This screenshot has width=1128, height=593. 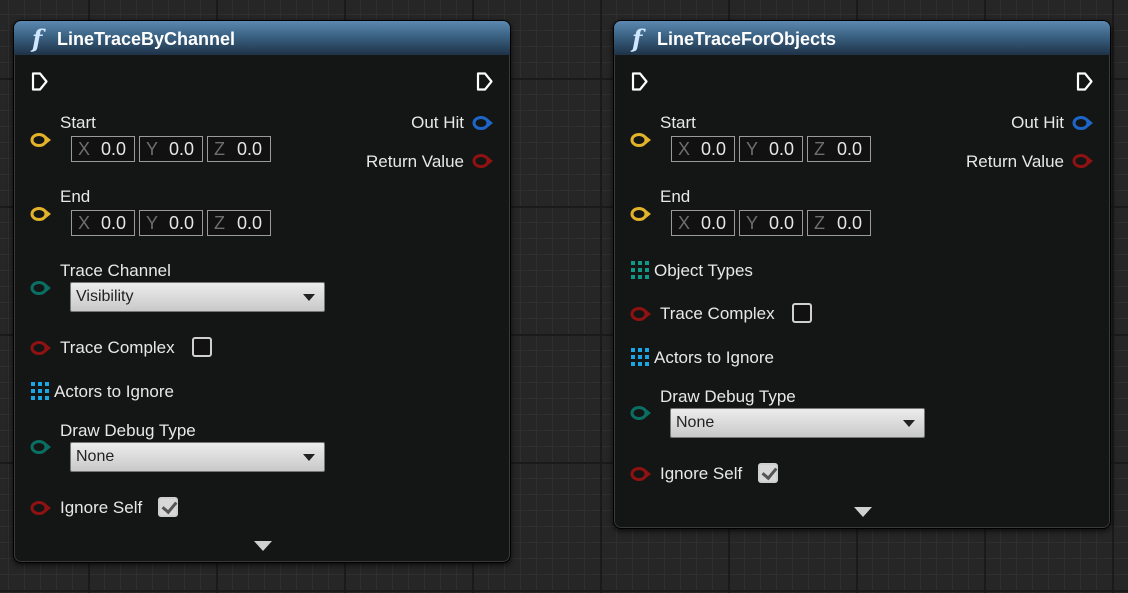 What do you see at coordinates (862, 38) in the screenshot?
I see `node-header: f LineTraceForObjects` at bounding box center [862, 38].